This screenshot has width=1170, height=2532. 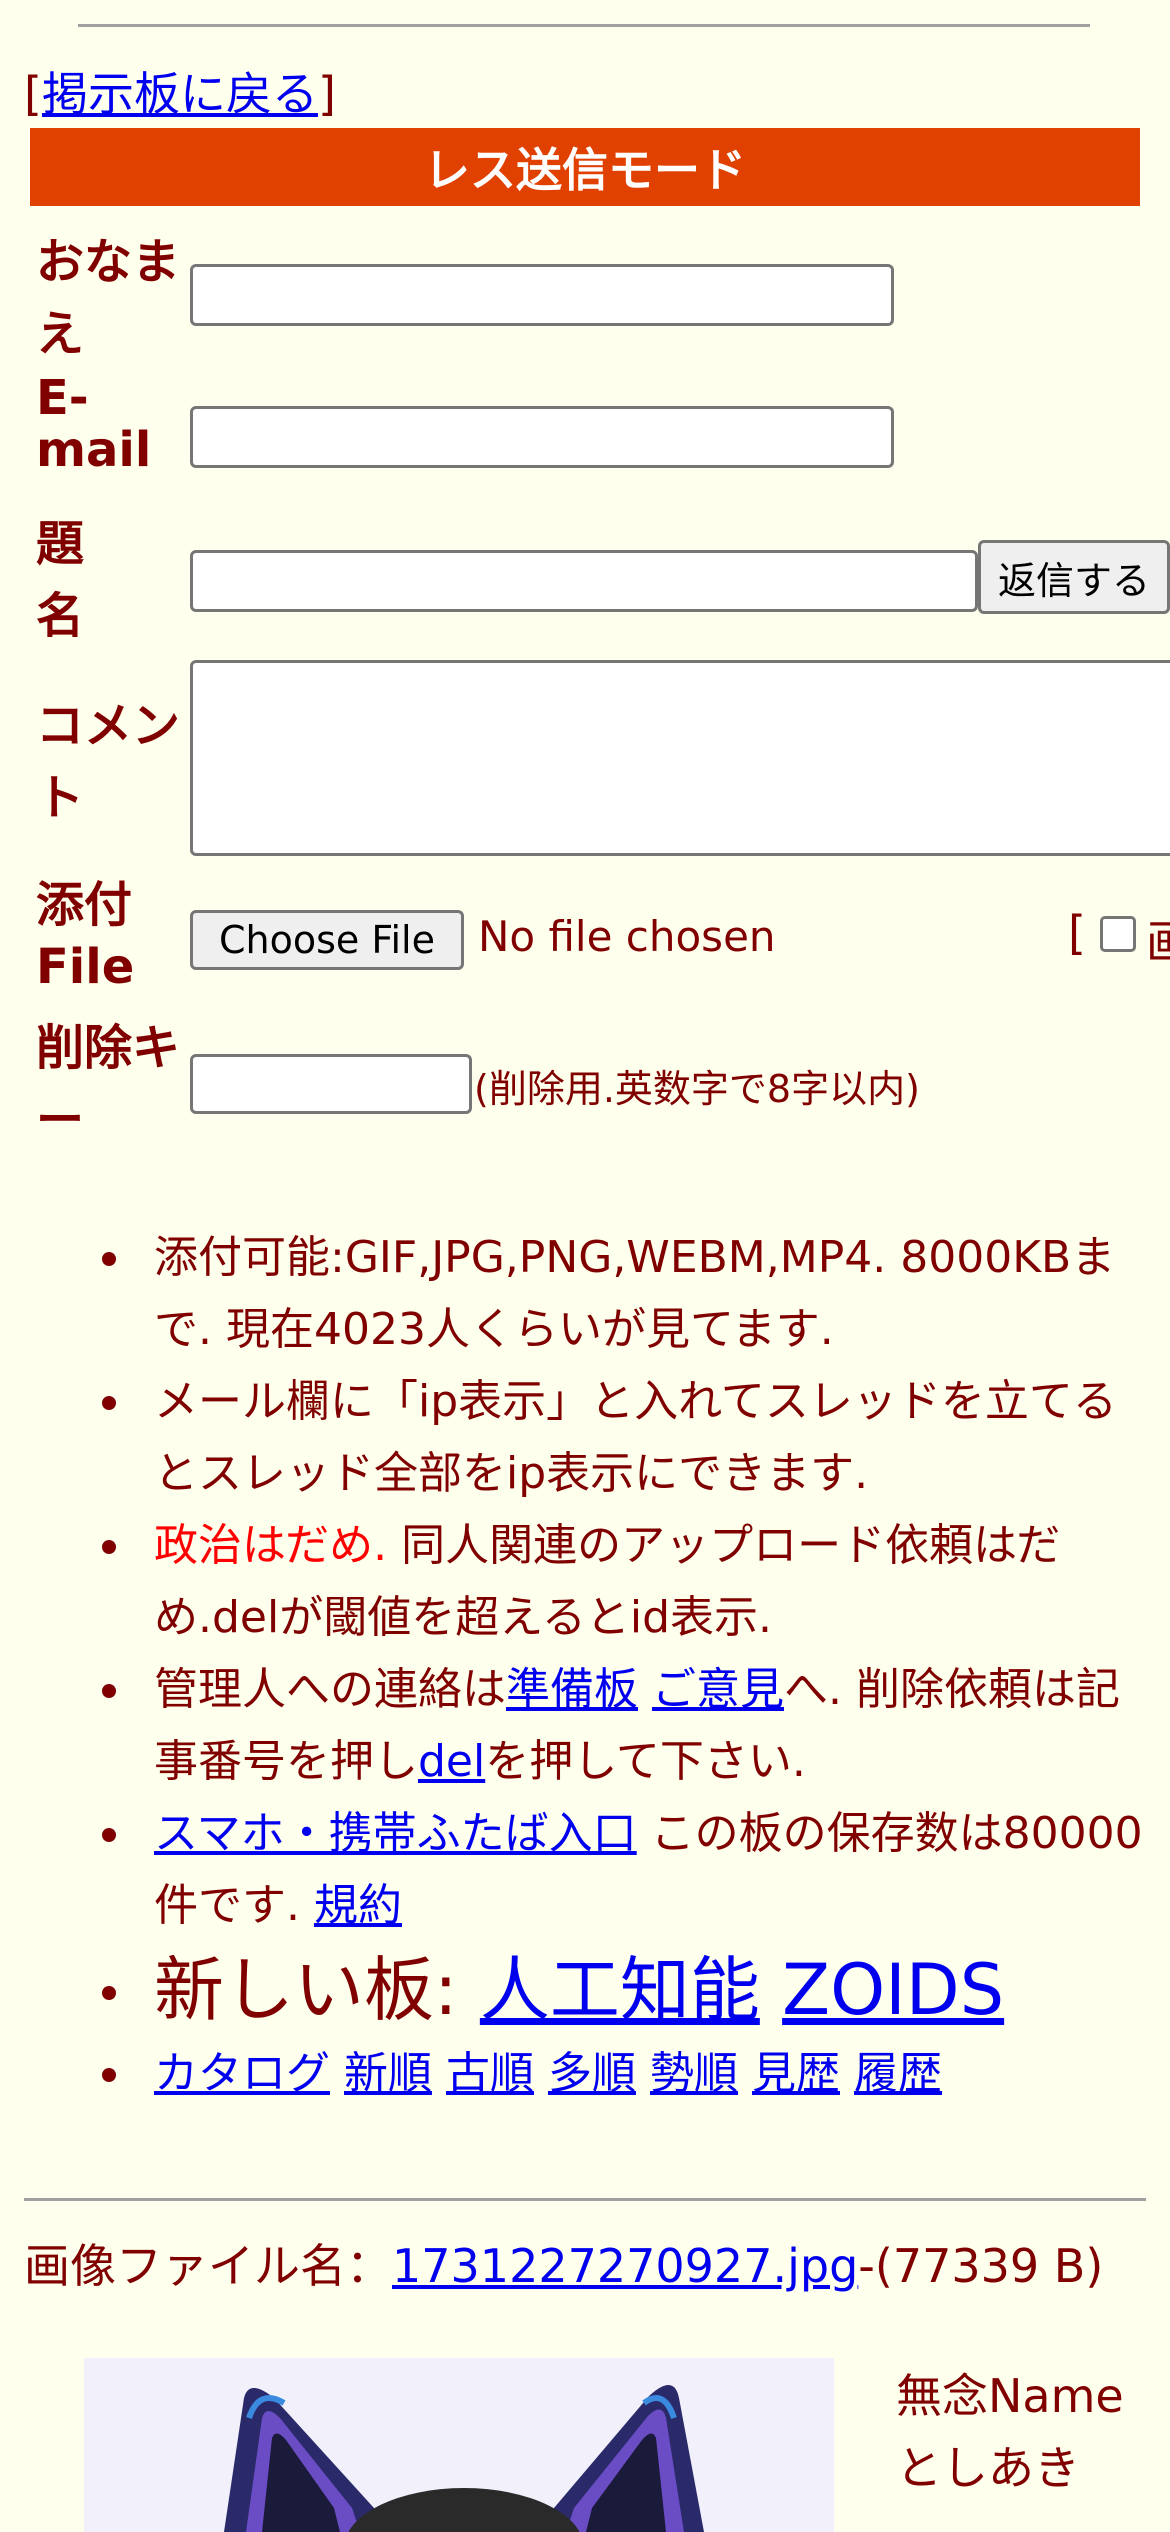 What do you see at coordinates (60, 580) in the screenshot?
I see `subject-label: 題名` at bounding box center [60, 580].